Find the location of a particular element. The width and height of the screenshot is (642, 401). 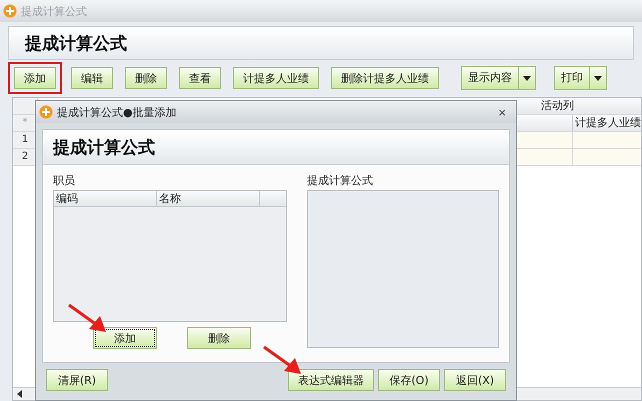

grid-corner-cell is located at coordinates (25, 106).